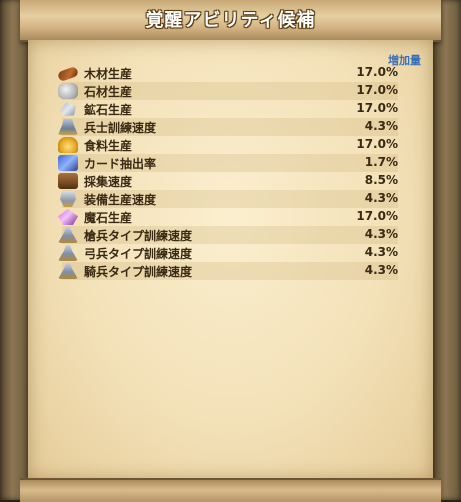  What do you see at coordinates (120, 200) in the screenshot?
I see `ability-name: 装備生産速度` at bounding box center [120, 200].